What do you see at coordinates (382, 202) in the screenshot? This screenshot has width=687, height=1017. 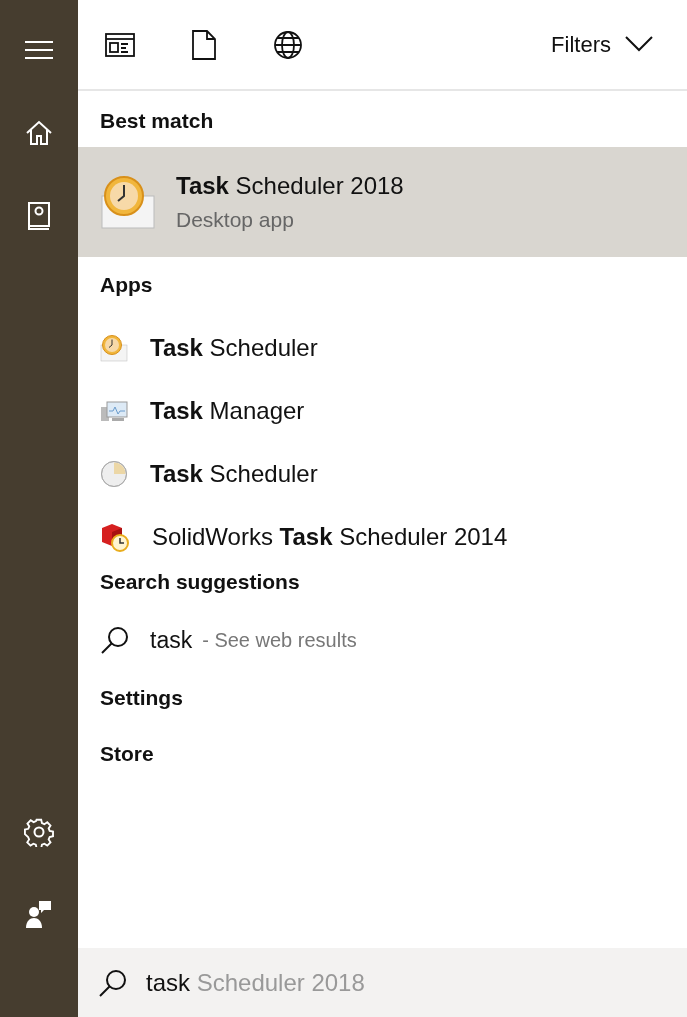 I see `best-match-item: Task Scheduler 2018 Desktop app` at bounding box center [382, 202].